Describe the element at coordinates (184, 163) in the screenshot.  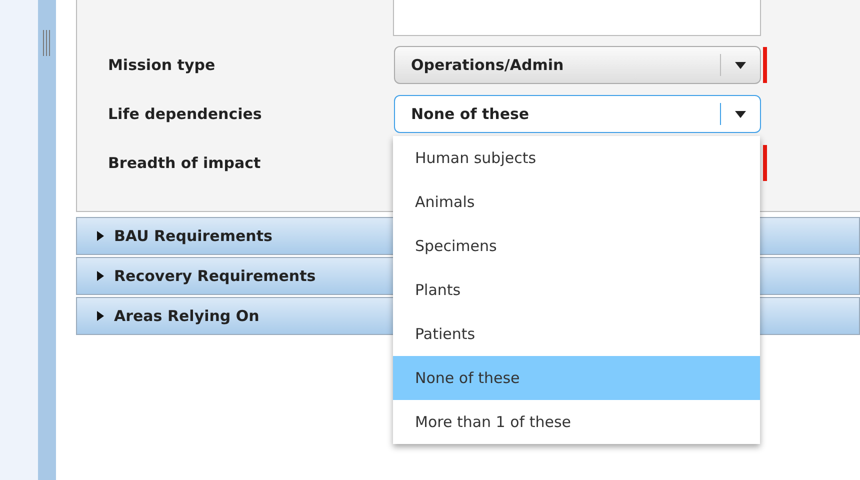
I see `field-label: Breadth of impact` at that location.